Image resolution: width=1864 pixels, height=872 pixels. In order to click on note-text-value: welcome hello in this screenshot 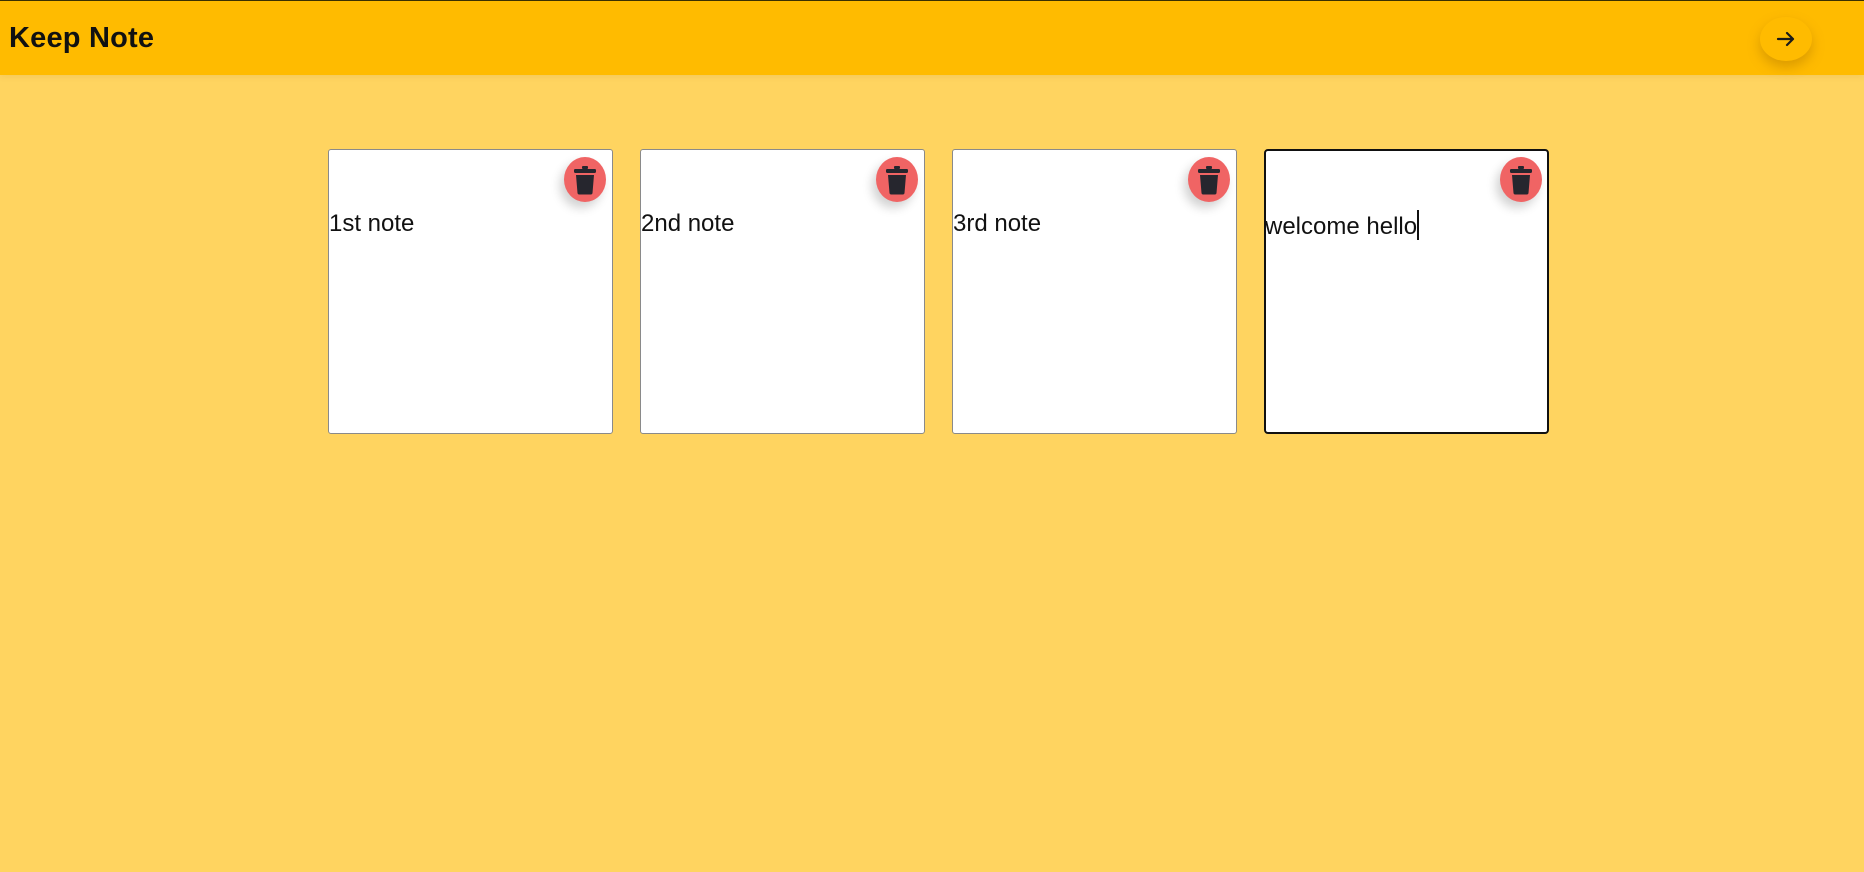, I will do `click(1341, 226)`.